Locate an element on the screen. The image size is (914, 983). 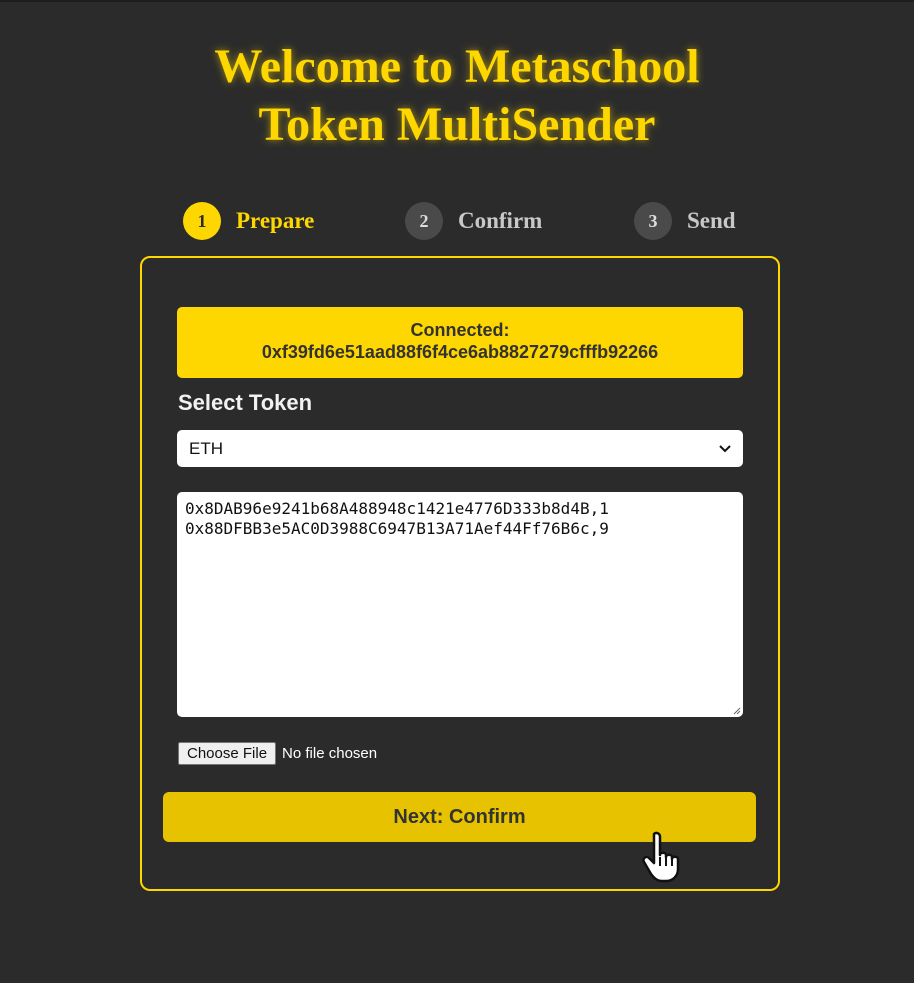
step-confirm: 2 Confirm is located at coordinates (473, 221).